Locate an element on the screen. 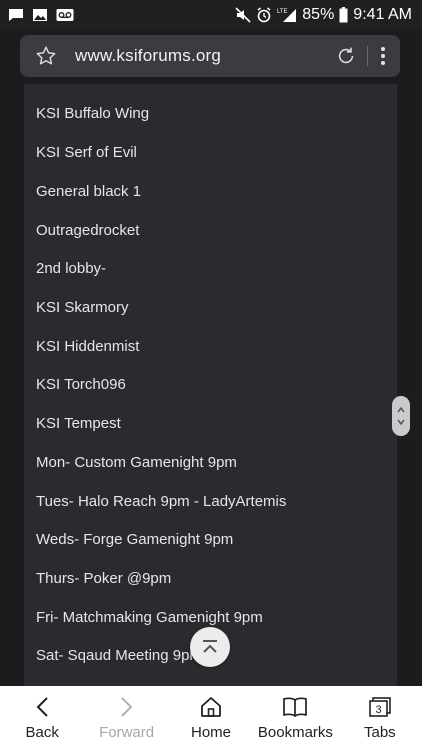 This screenshot has height=750, width=422. list-item: Weds- Forge Gamenight 9pm is located at coordinates (135, 539).